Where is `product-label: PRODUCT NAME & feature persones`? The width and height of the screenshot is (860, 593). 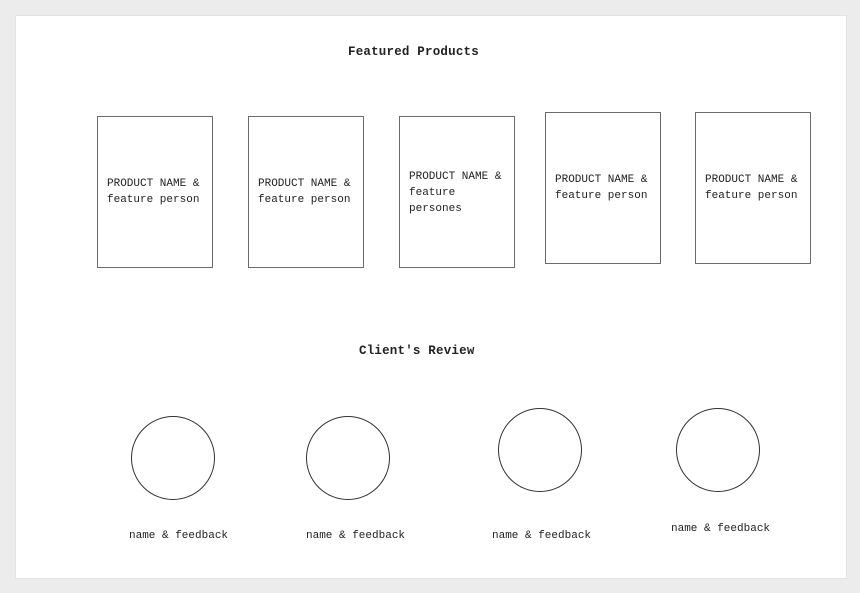
product-label: PRODUCT NAME & feature persones is located at coordinates (455, 193).